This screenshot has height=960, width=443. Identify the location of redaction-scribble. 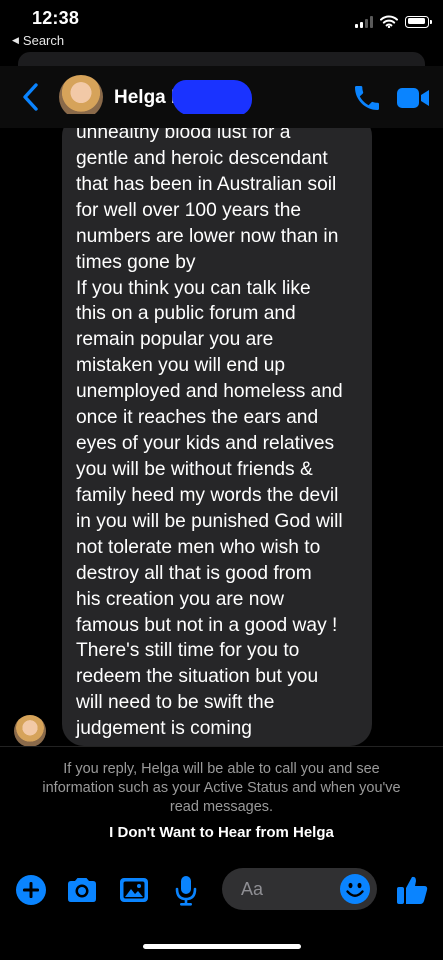
(212, 98).